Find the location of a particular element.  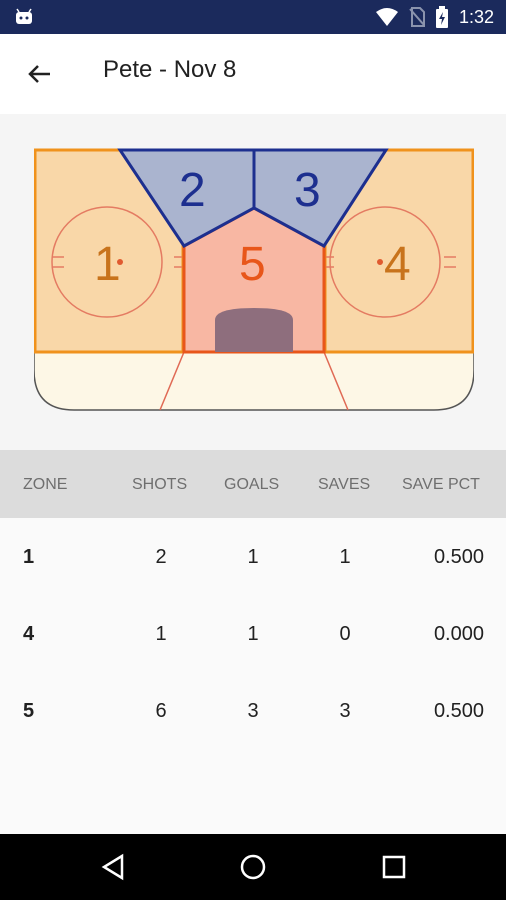

col-save-pct: SAVE PCT is located at coordinates (441, 484).